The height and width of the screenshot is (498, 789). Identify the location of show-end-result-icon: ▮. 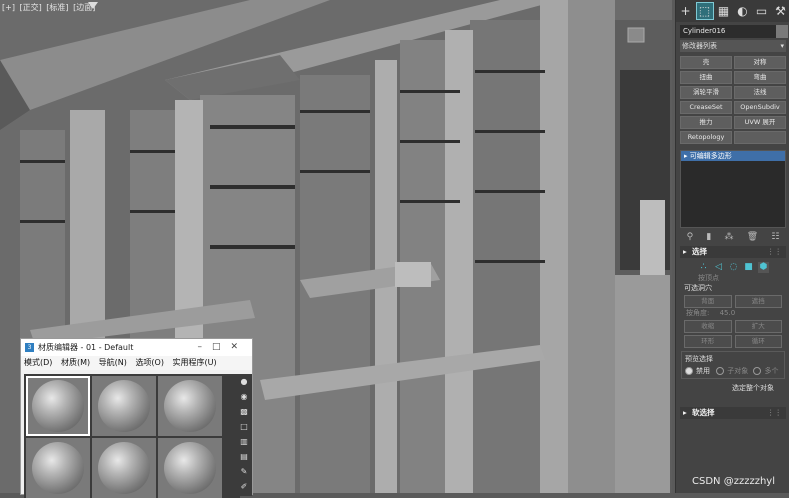
(708, 237).